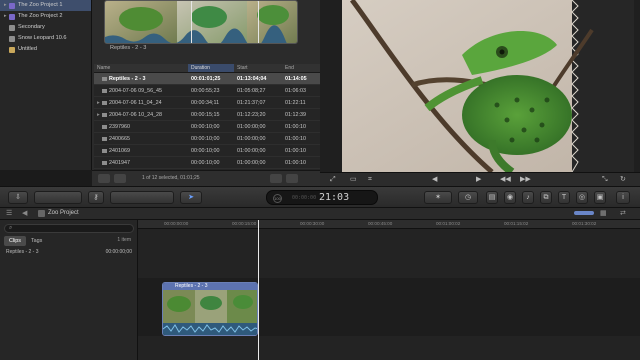 The height and width of the screenshot is (360, 640). What do you see at coordinates (251, 115) in the screenshot?
I see `cell-start: 01:12:23;20` at bounding box center [251, 115].